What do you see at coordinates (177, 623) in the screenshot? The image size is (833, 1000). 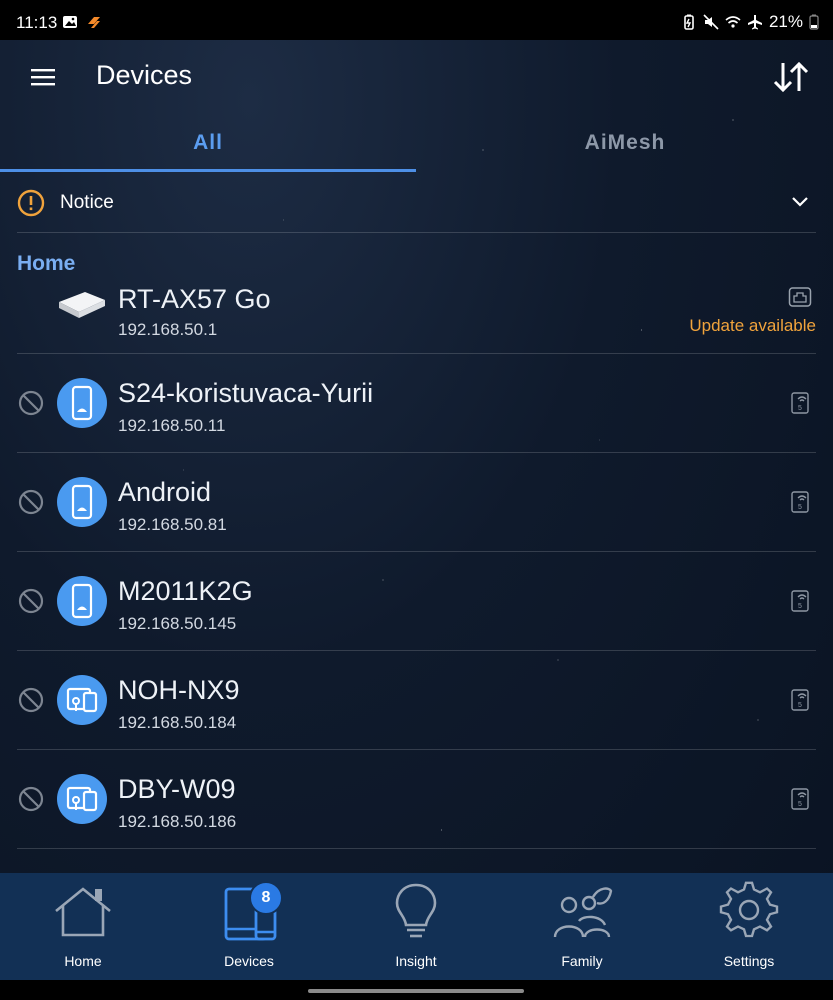 I see `device-ip: 192.168.50.145` at bounding box center [177, 623].